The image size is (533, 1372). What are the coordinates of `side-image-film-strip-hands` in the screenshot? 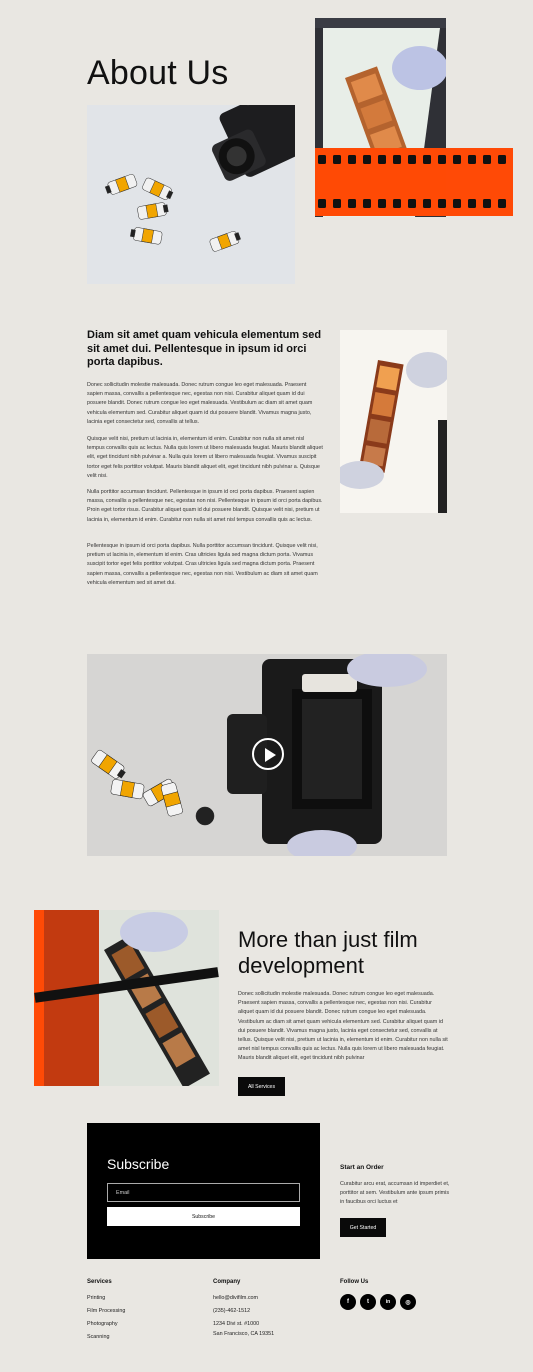 It's located at (393, 421).